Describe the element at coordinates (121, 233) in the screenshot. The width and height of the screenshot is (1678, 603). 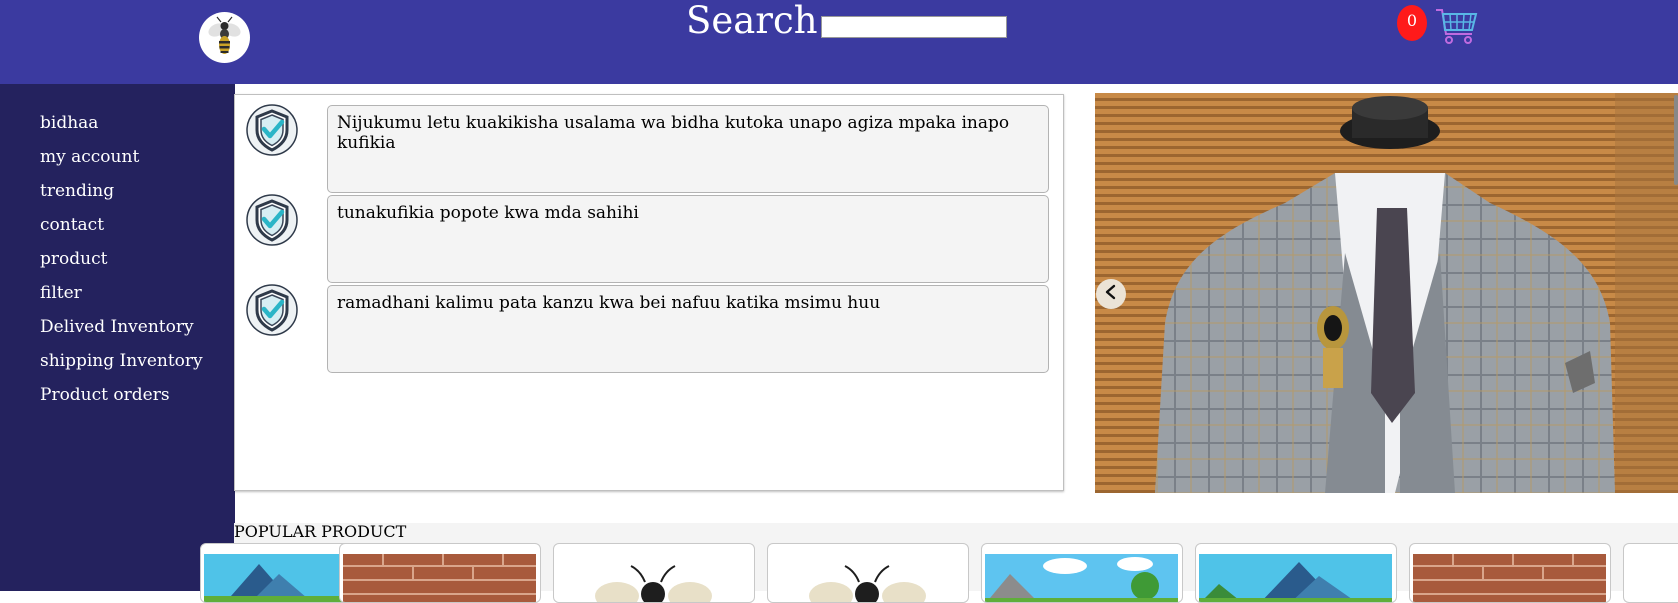
I see `sidebar-item-contact: contact` at that location.